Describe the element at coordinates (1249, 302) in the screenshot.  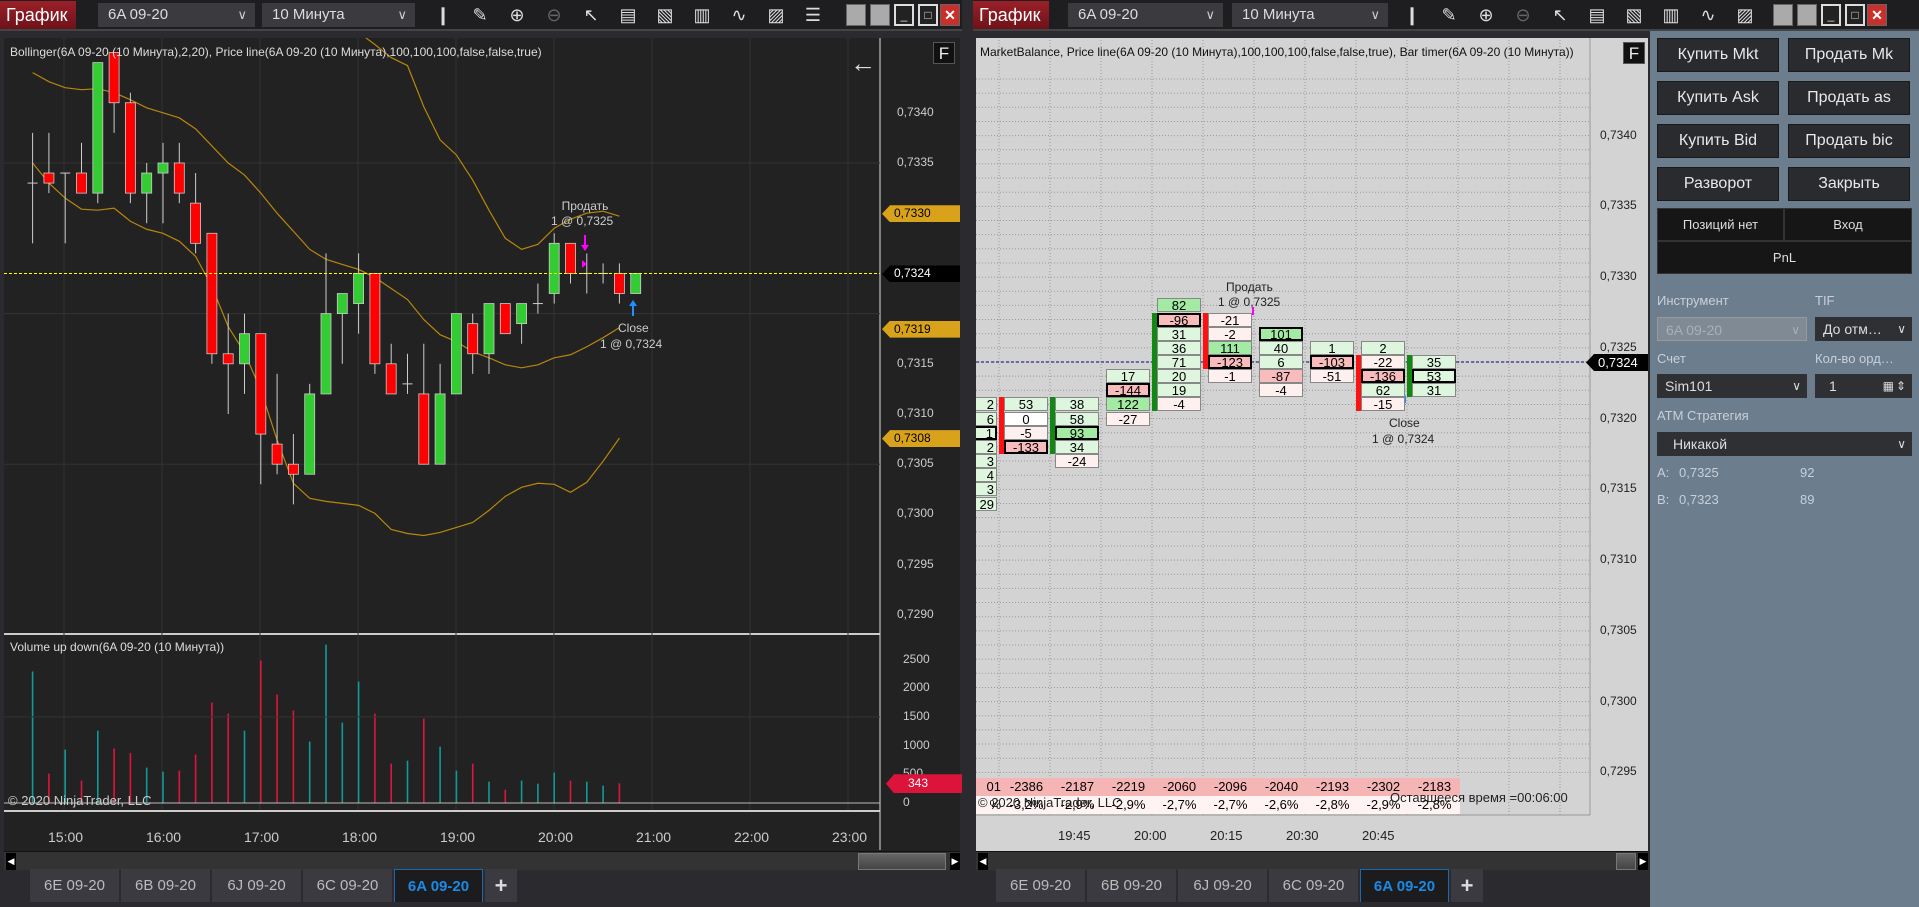
I see `sell-marker-detail: 1 @ 0,7325` at that location.